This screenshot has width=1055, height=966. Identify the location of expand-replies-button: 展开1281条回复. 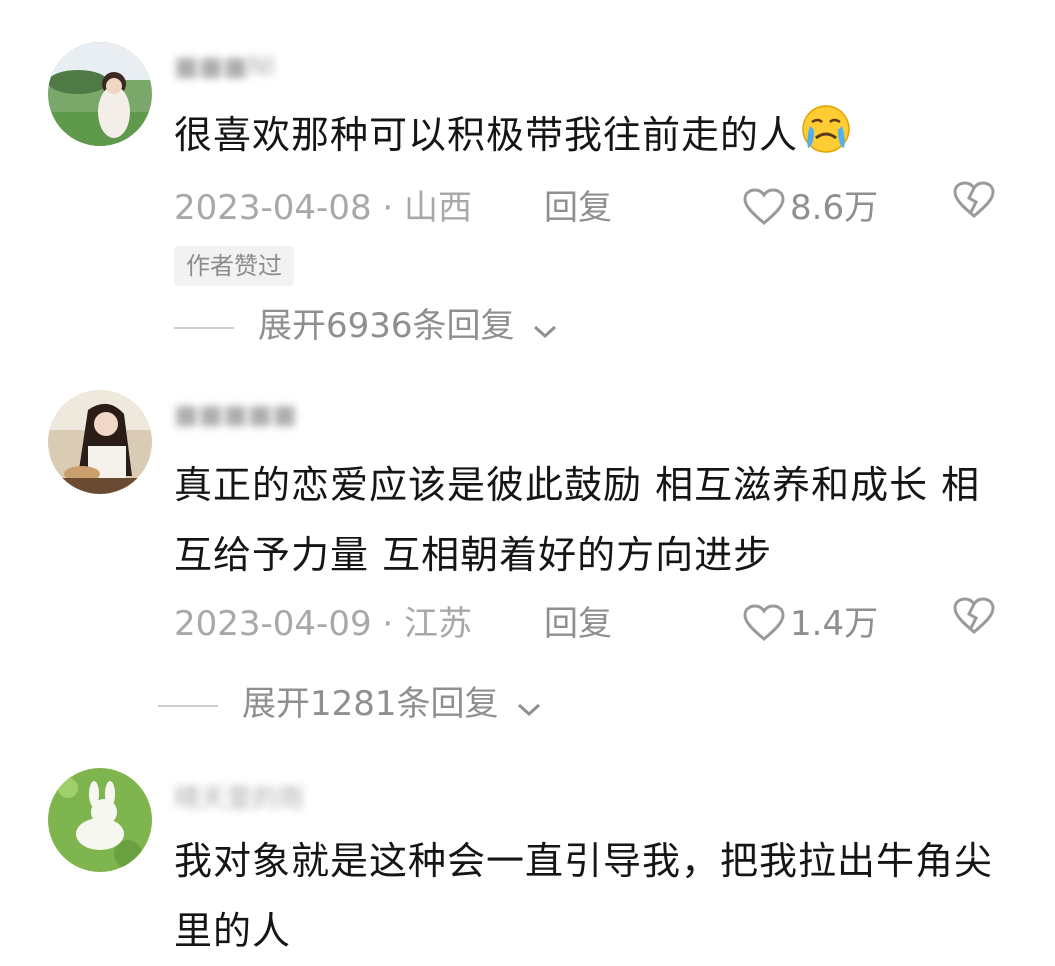
(350, 701).